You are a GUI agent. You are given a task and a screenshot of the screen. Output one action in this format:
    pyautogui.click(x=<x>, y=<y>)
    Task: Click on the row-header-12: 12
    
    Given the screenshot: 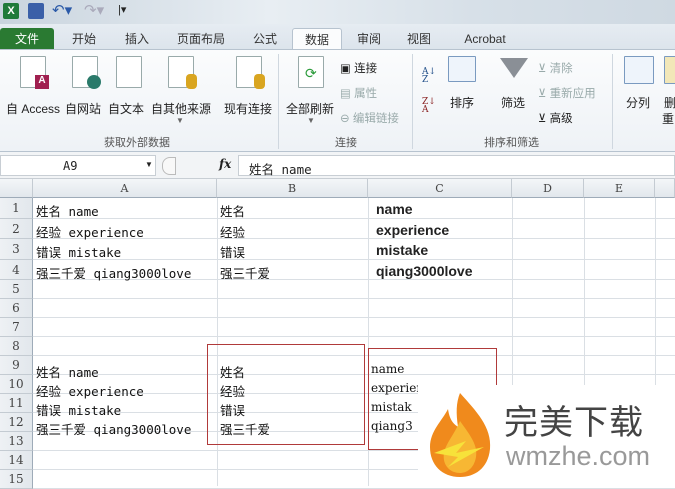 What is the action you would take?
    pyautogui.click(x=16, y=422)
    